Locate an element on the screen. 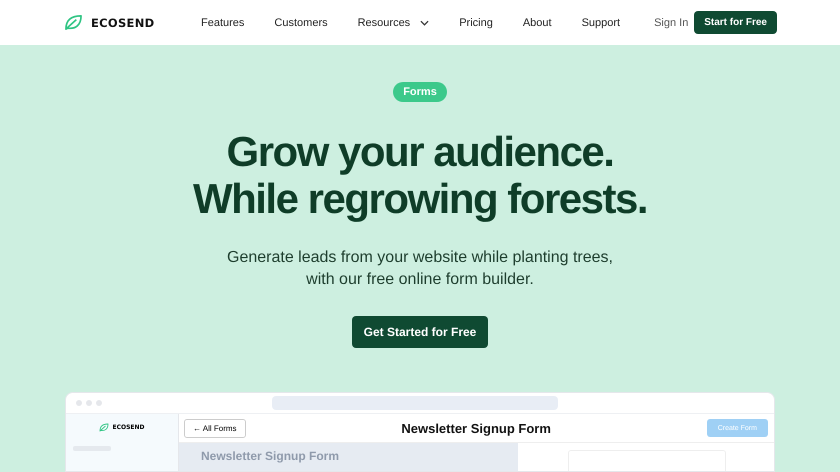  start-for-free-button: Start for Free is located at coordinates (735, 22).